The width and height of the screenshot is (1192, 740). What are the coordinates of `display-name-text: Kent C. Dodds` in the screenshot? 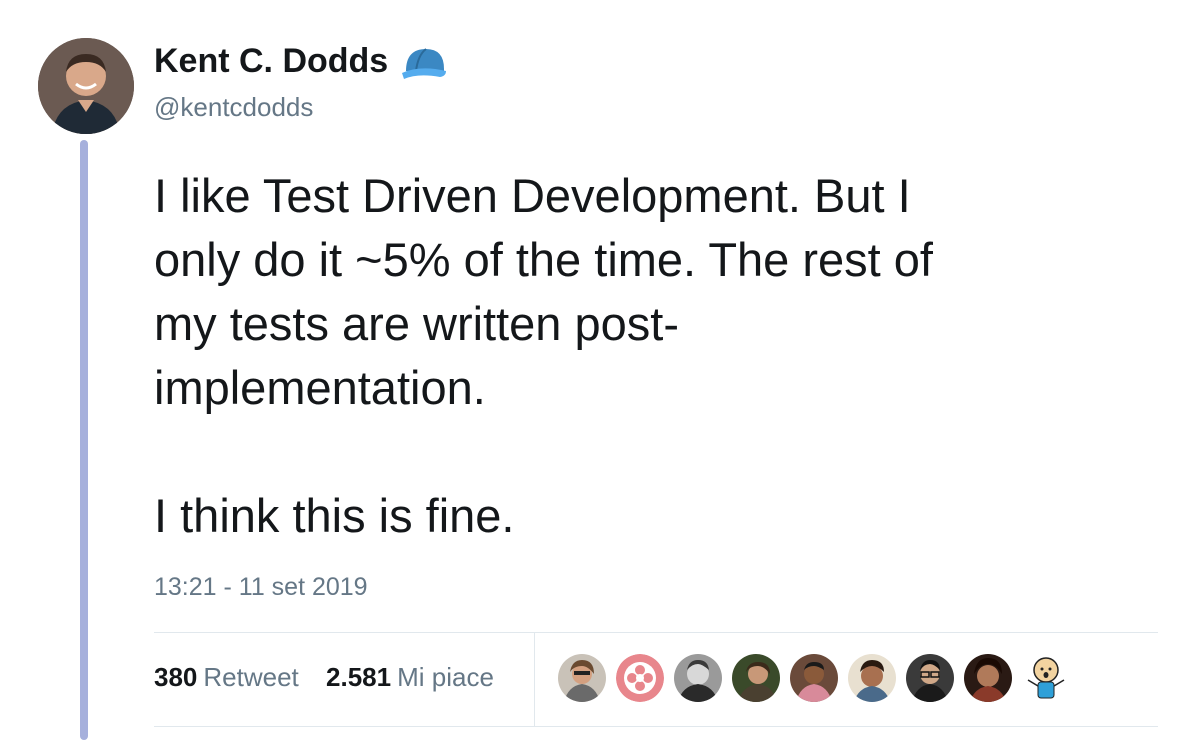 It's located at (271, 61).